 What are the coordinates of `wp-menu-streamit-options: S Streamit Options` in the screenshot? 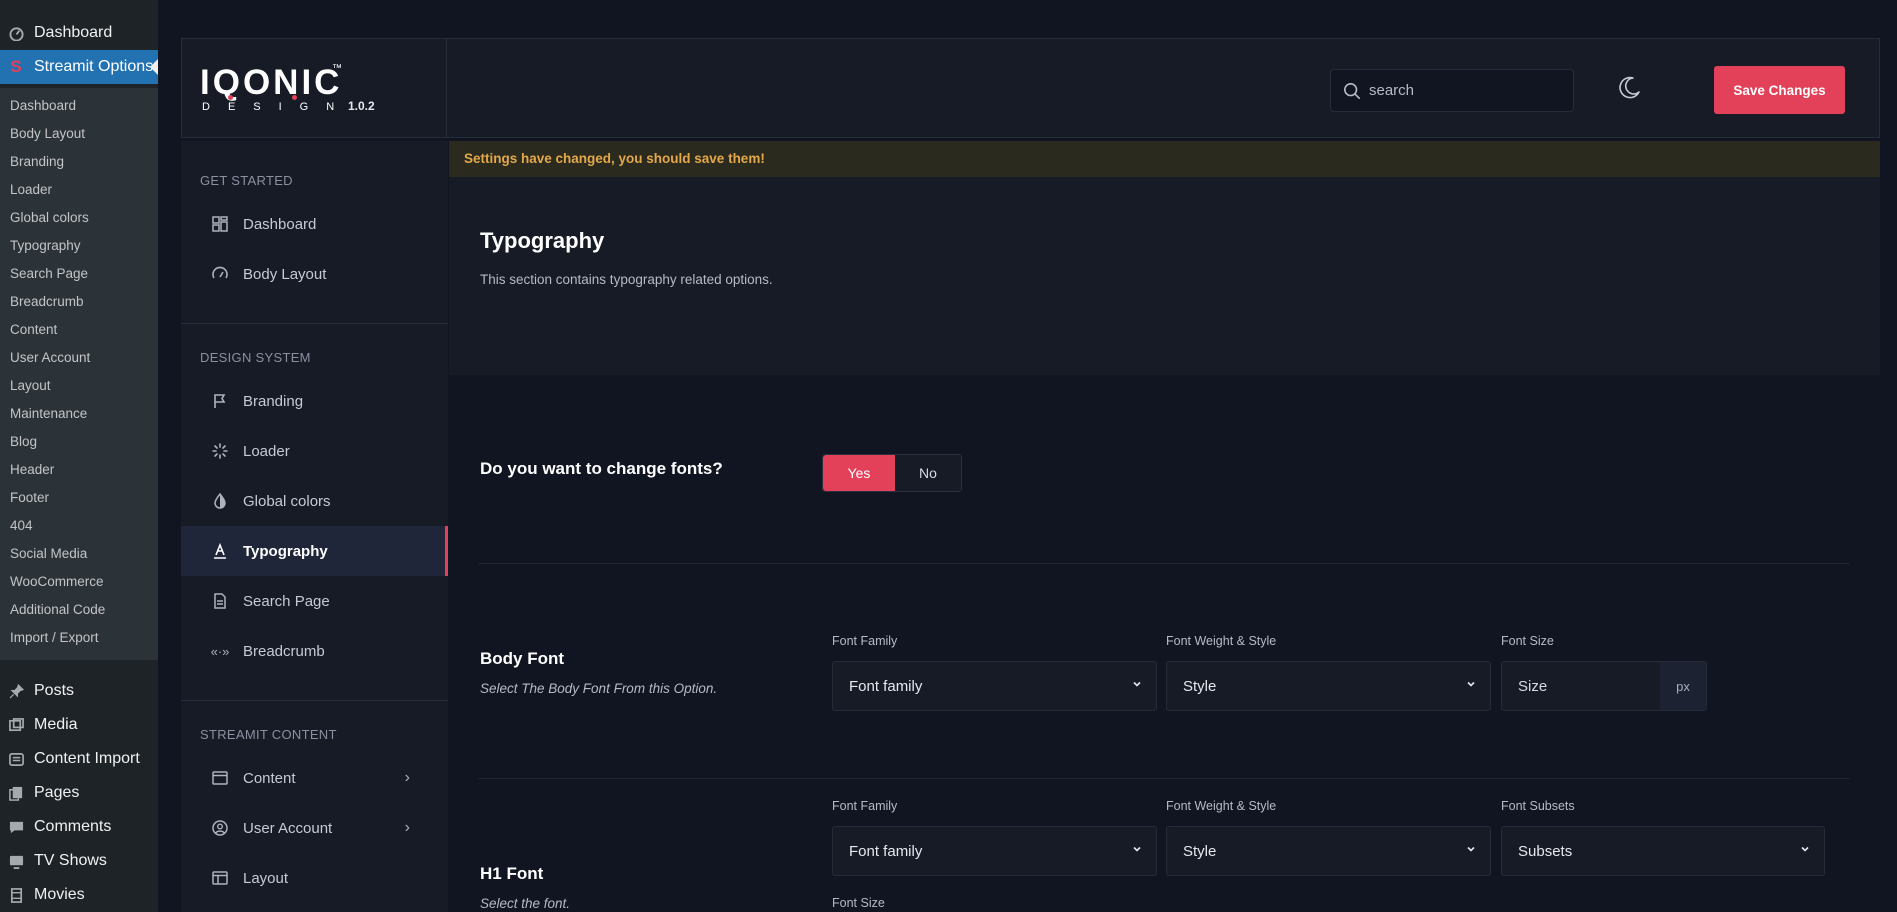 It's located at (79, 67).